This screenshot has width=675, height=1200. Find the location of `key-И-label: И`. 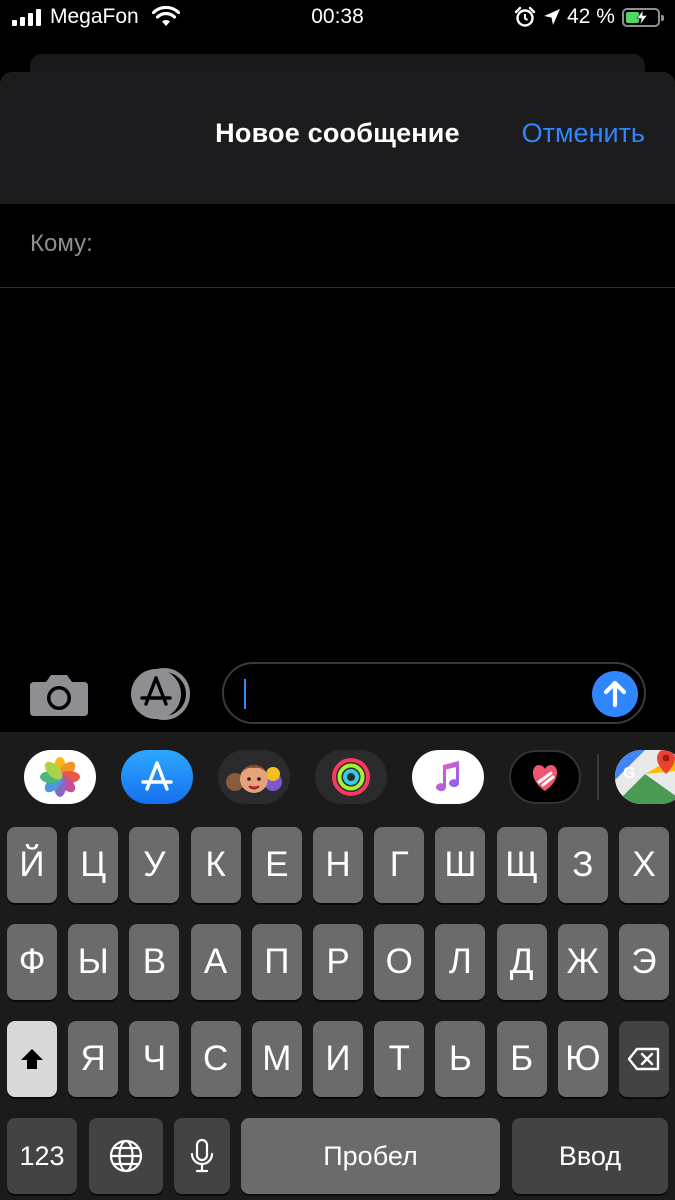

key-И-label: И is located at coordinates (338, 1058).